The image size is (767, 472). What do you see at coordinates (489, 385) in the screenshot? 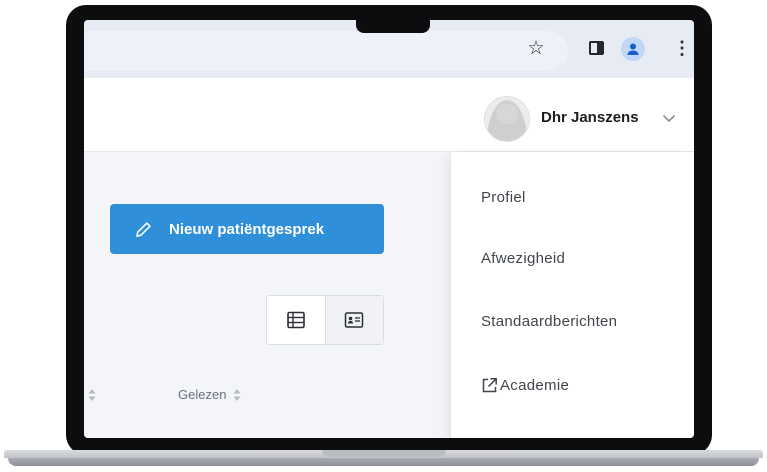
I see `external-link-icon` at bounding box center [489, 385].